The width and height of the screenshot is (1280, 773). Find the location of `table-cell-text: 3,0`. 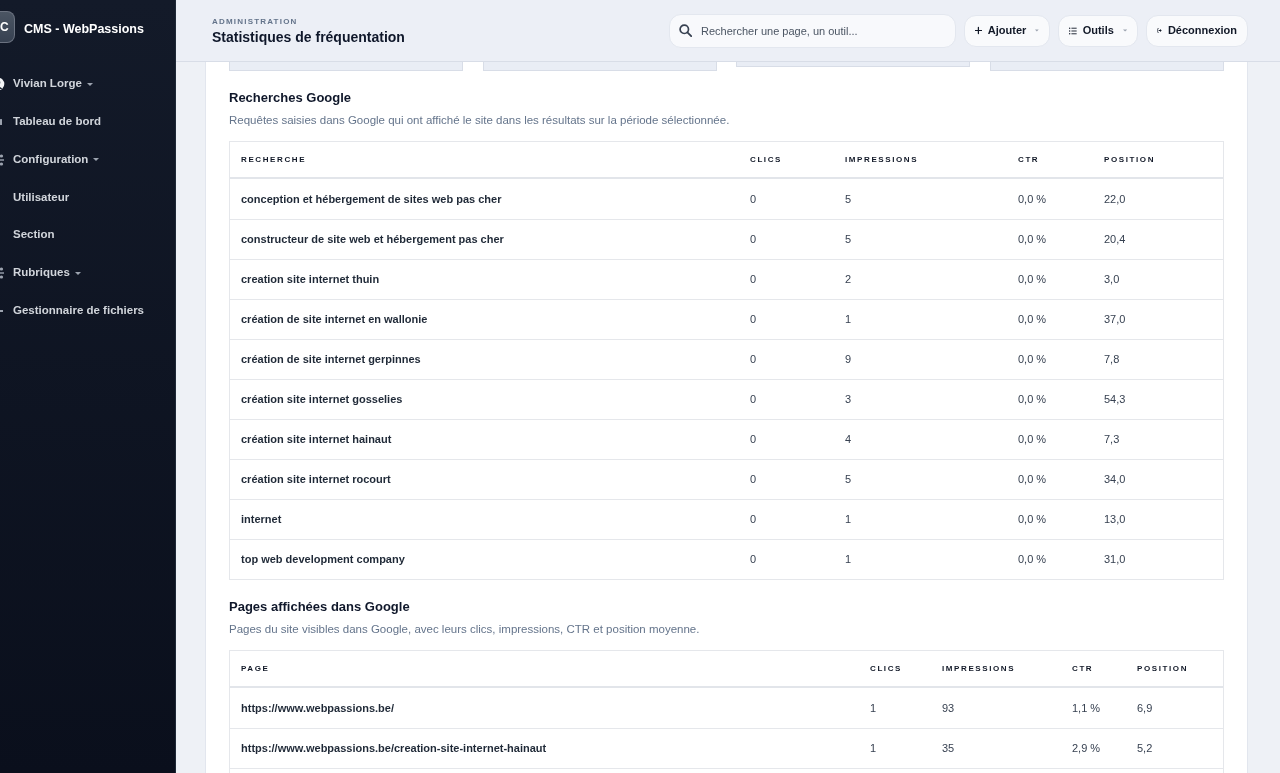

table-cell-text: 3,0 is located at coordinates (1112, 280).